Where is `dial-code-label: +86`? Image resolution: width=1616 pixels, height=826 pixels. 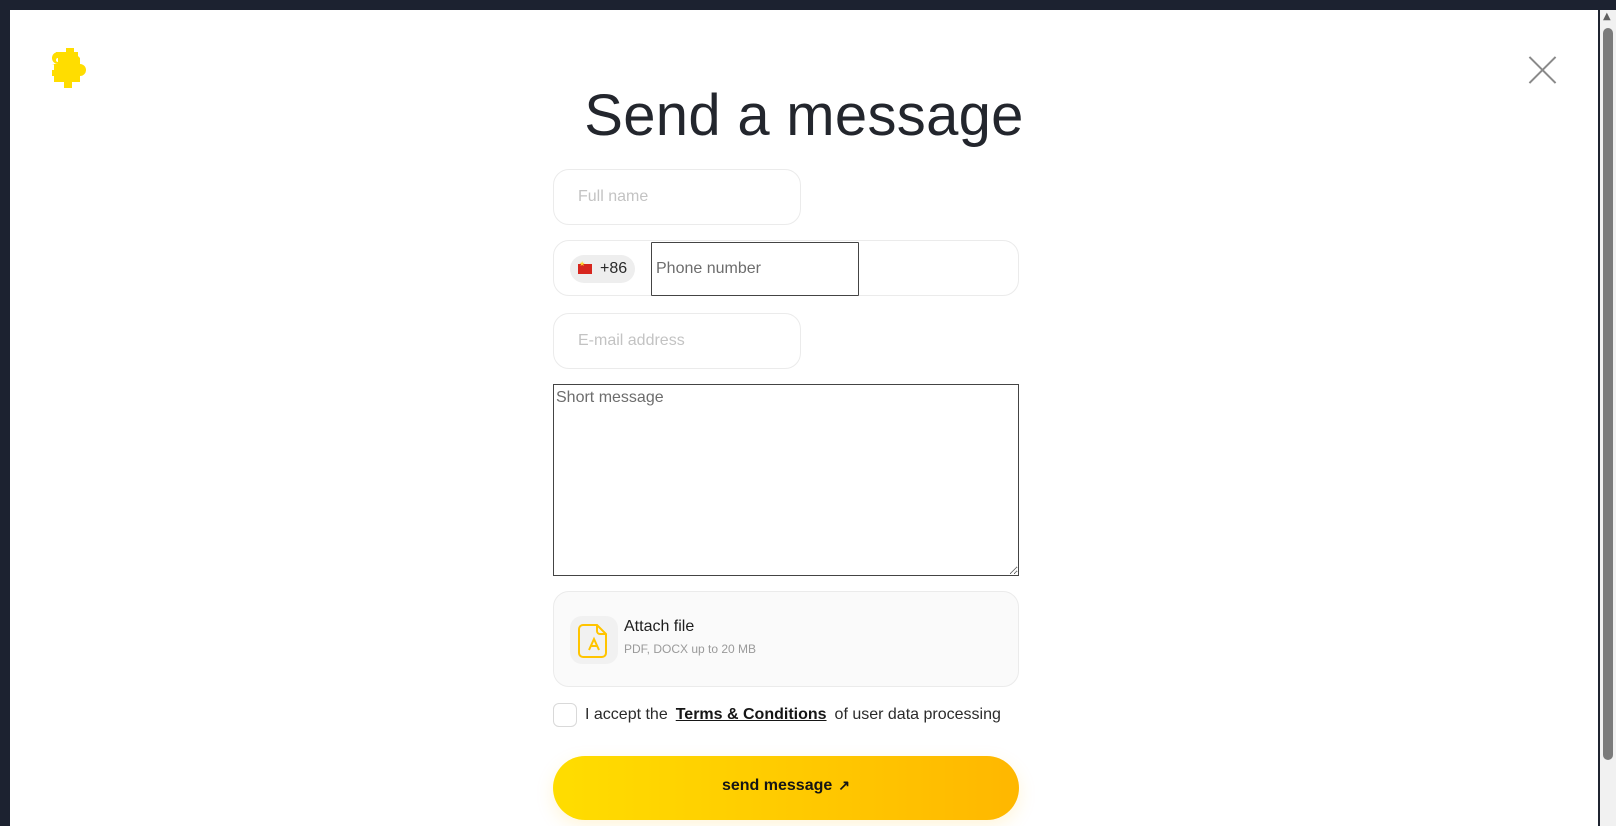 dial-code-label: +86 is located at coordinates (614, 268).